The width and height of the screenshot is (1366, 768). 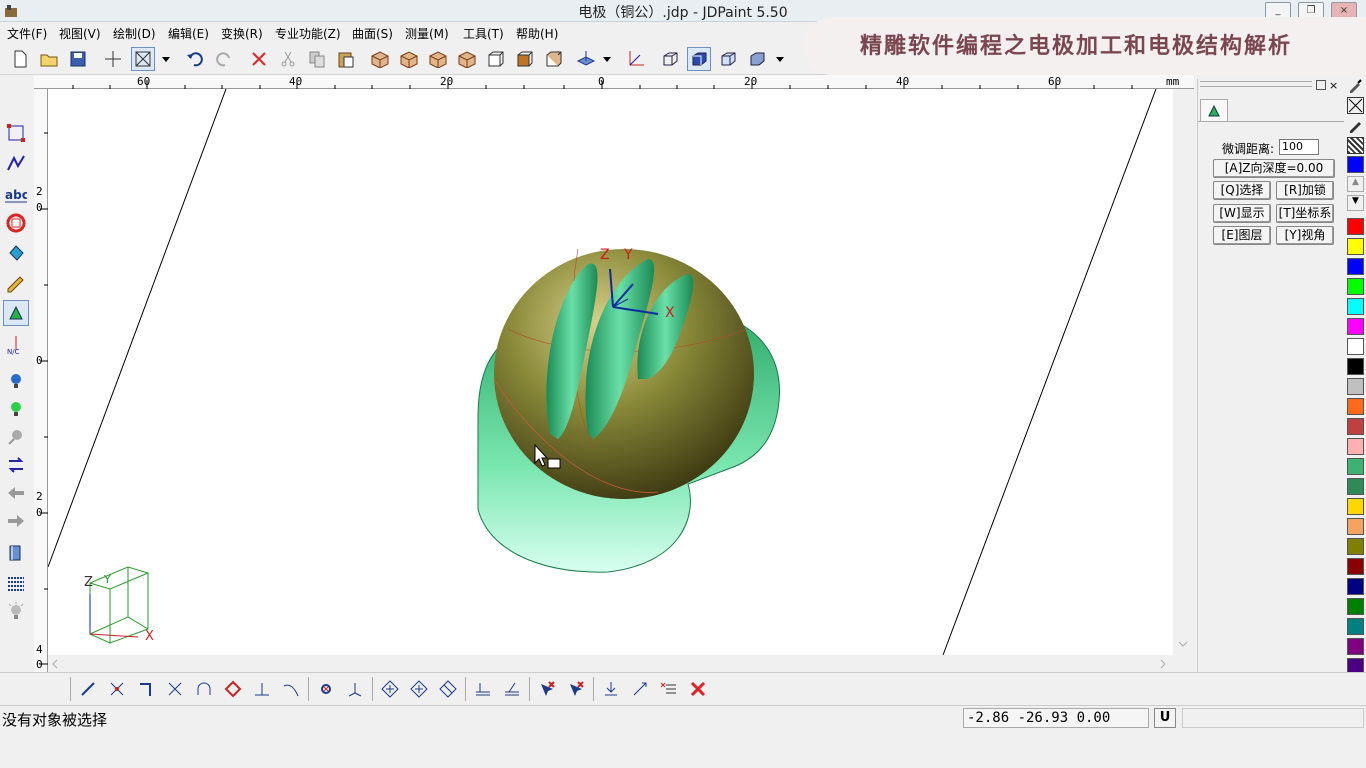 I want to click on no-color-icon, so click(x=1355, y=105).